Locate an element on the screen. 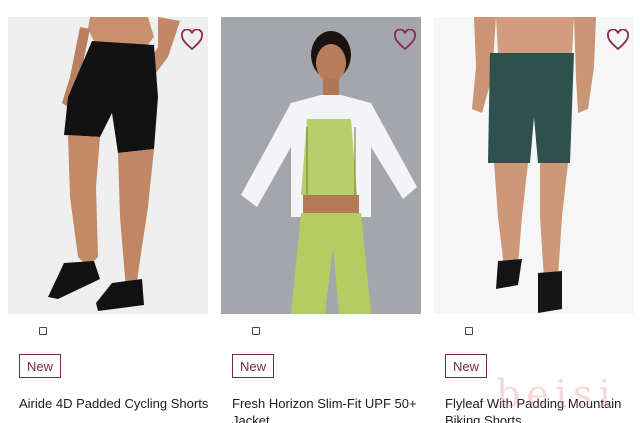 The image size is (640, 423). product-title: Airide 4D Padded Cycling Shorts is located at coordinates (114, 403).